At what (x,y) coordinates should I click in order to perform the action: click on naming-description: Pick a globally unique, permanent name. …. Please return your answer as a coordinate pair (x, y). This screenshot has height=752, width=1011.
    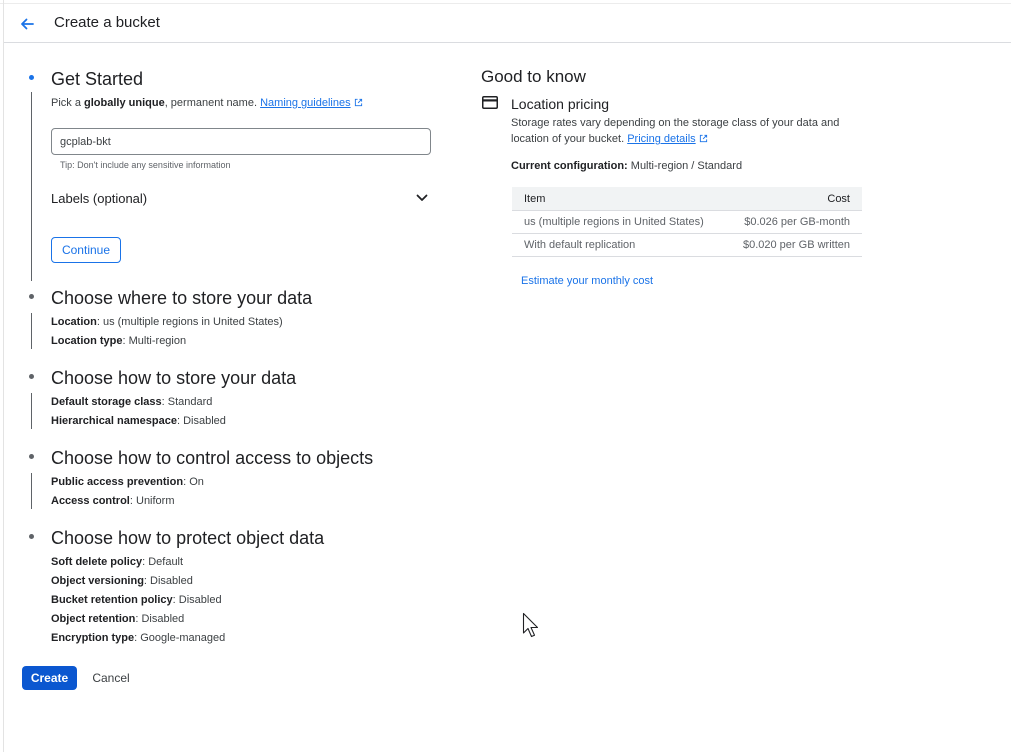
    Looking at the image, I should click on (207, 103).